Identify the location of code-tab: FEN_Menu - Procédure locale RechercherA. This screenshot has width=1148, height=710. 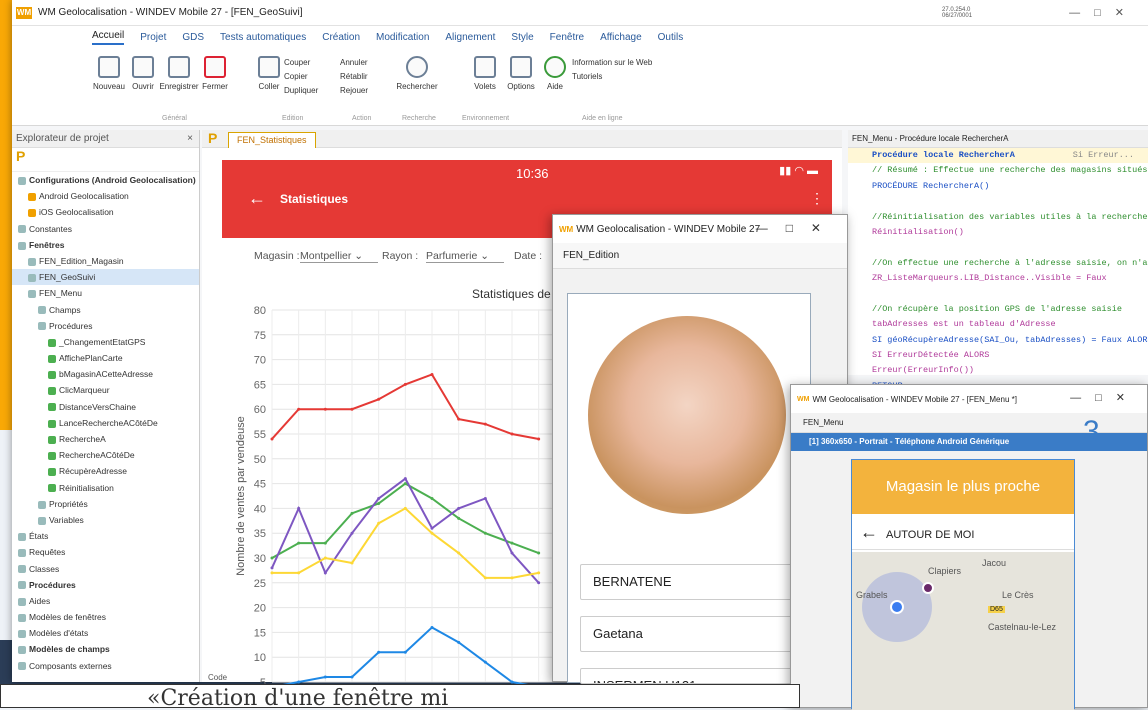
(998, 139).